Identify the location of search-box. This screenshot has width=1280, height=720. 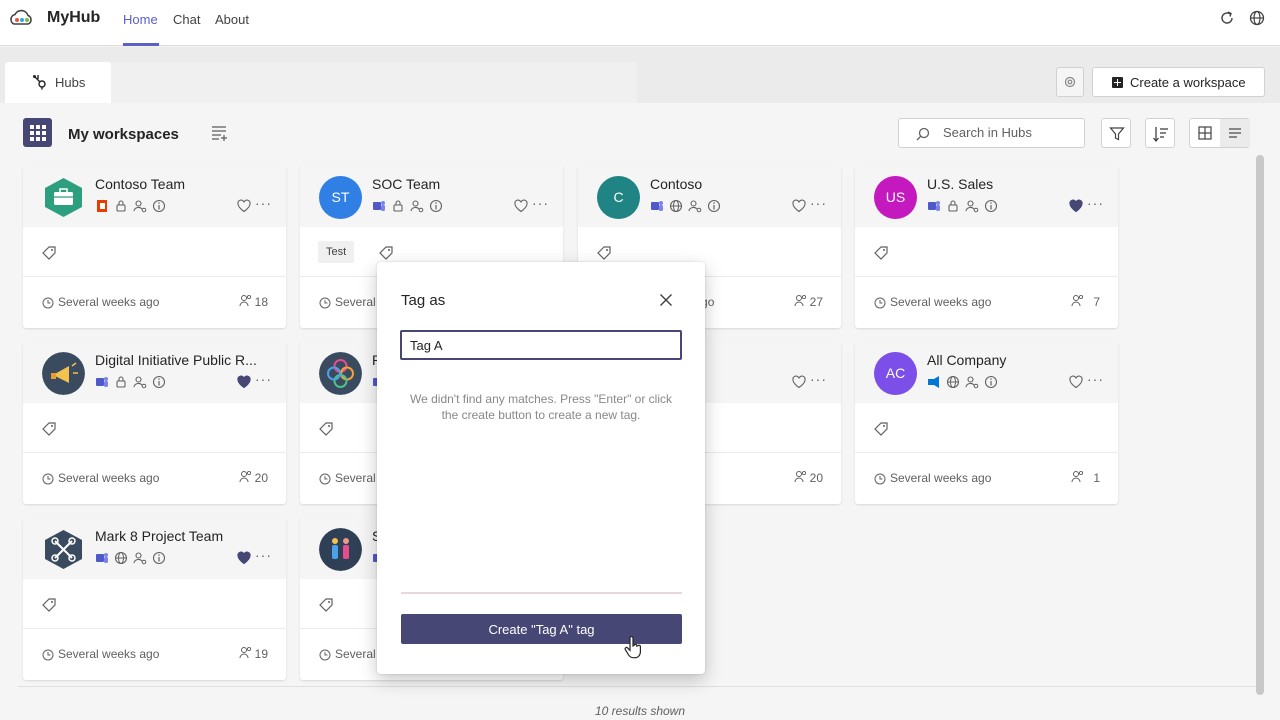
(991, 133).